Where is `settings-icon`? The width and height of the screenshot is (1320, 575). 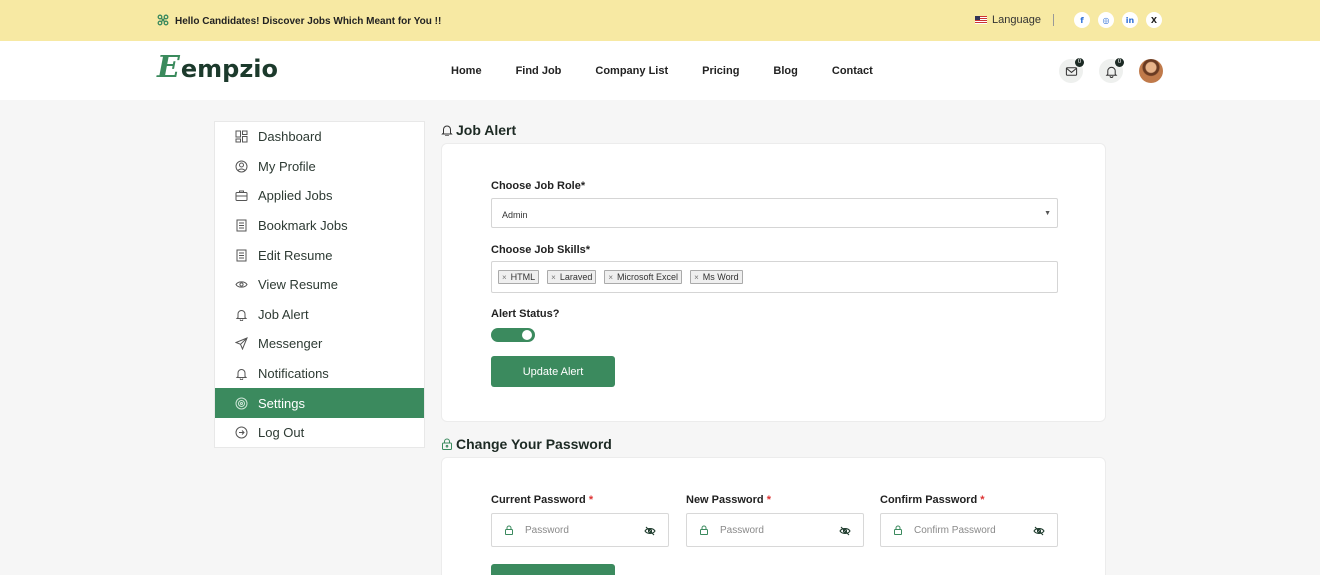
settings-icon is located at coordinates (241, 403).